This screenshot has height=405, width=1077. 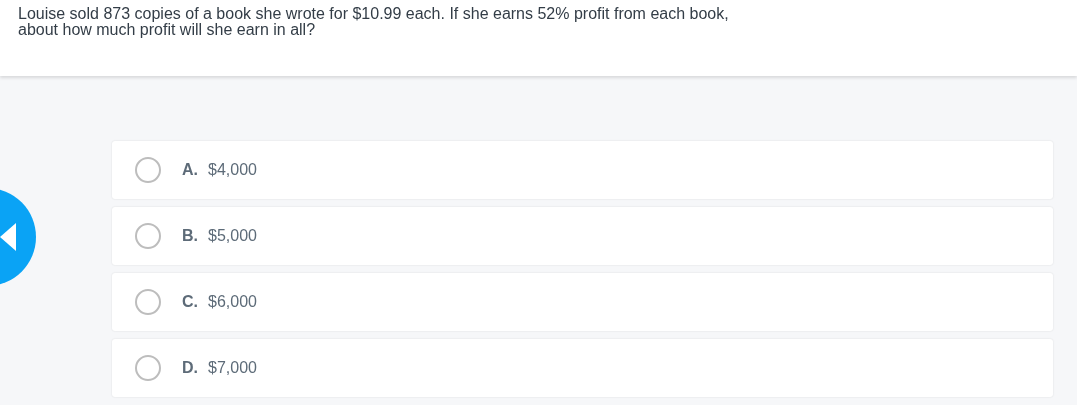 What do you see at coordinates (582, 170) in the screenshot?
I see `answer-option: A. $4,000` at bounding box center [582, 170].